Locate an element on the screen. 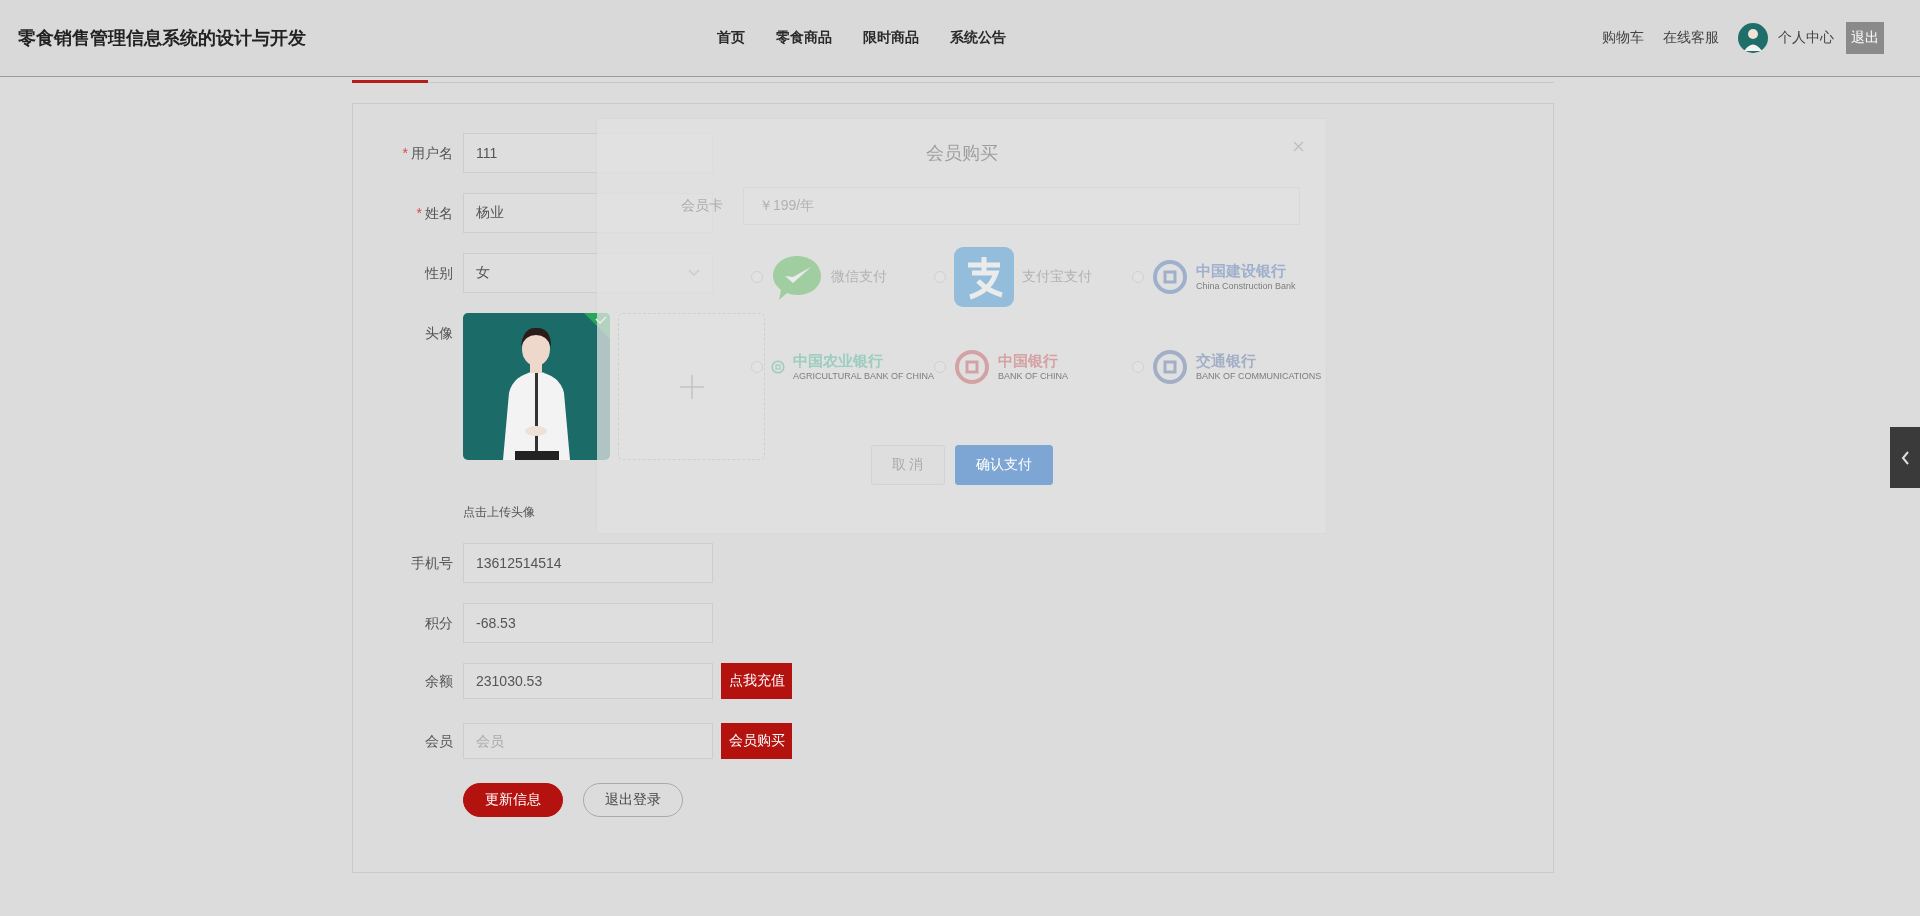  input-field: -68.53 is located at coordinates (588, 623).